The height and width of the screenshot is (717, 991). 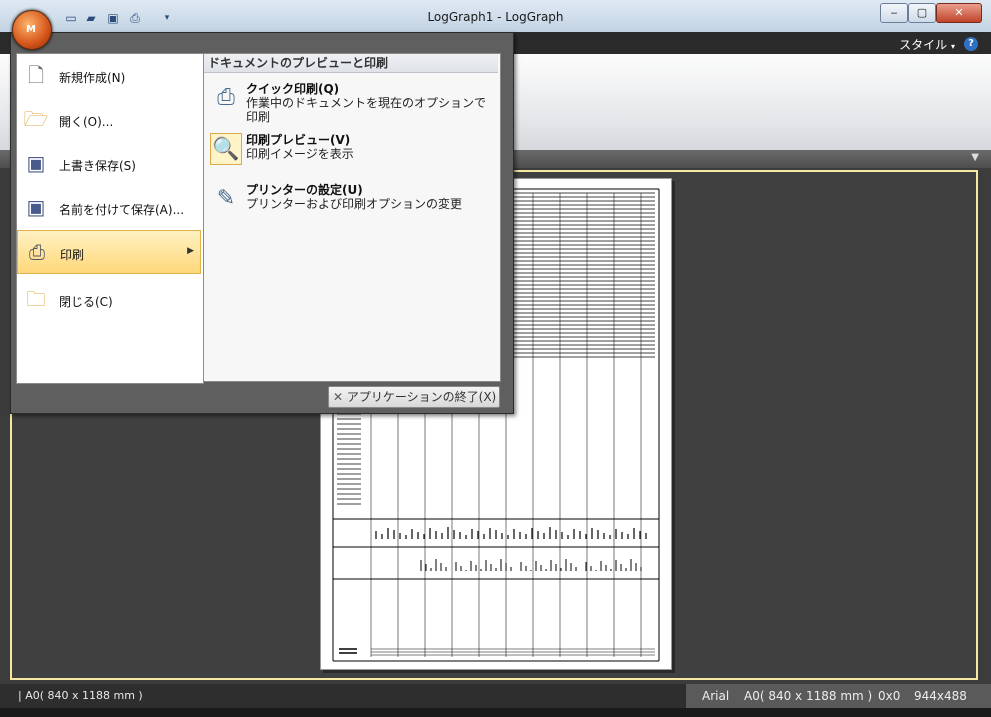 I want to click on printer-settings-icon: ✎, so click(x=226, y=198).